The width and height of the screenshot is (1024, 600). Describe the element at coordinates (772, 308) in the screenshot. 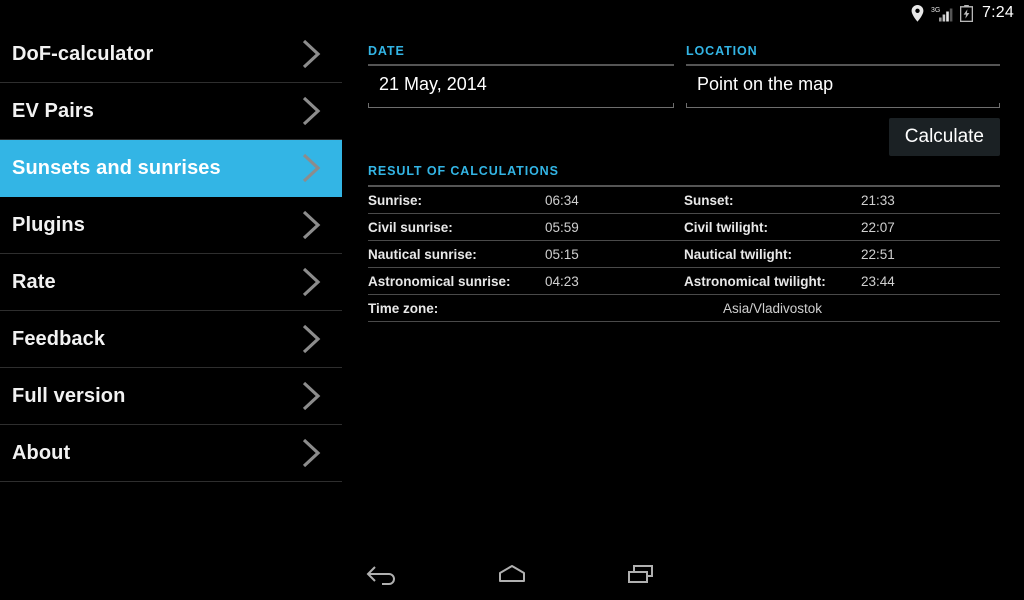

I see `timezone-value: Asia/Vladivostok` at that location.